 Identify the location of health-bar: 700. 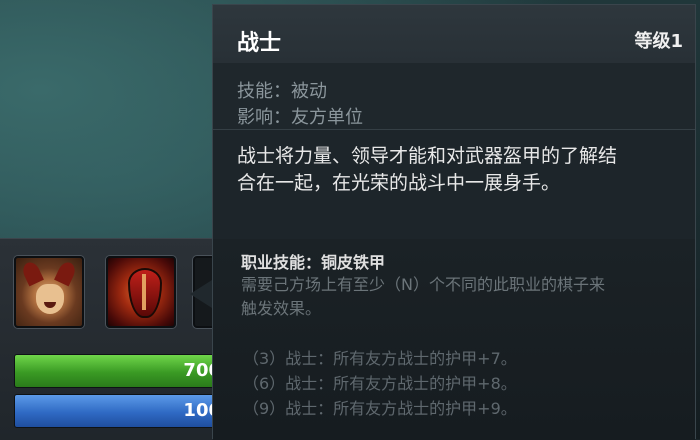
(120, 371).